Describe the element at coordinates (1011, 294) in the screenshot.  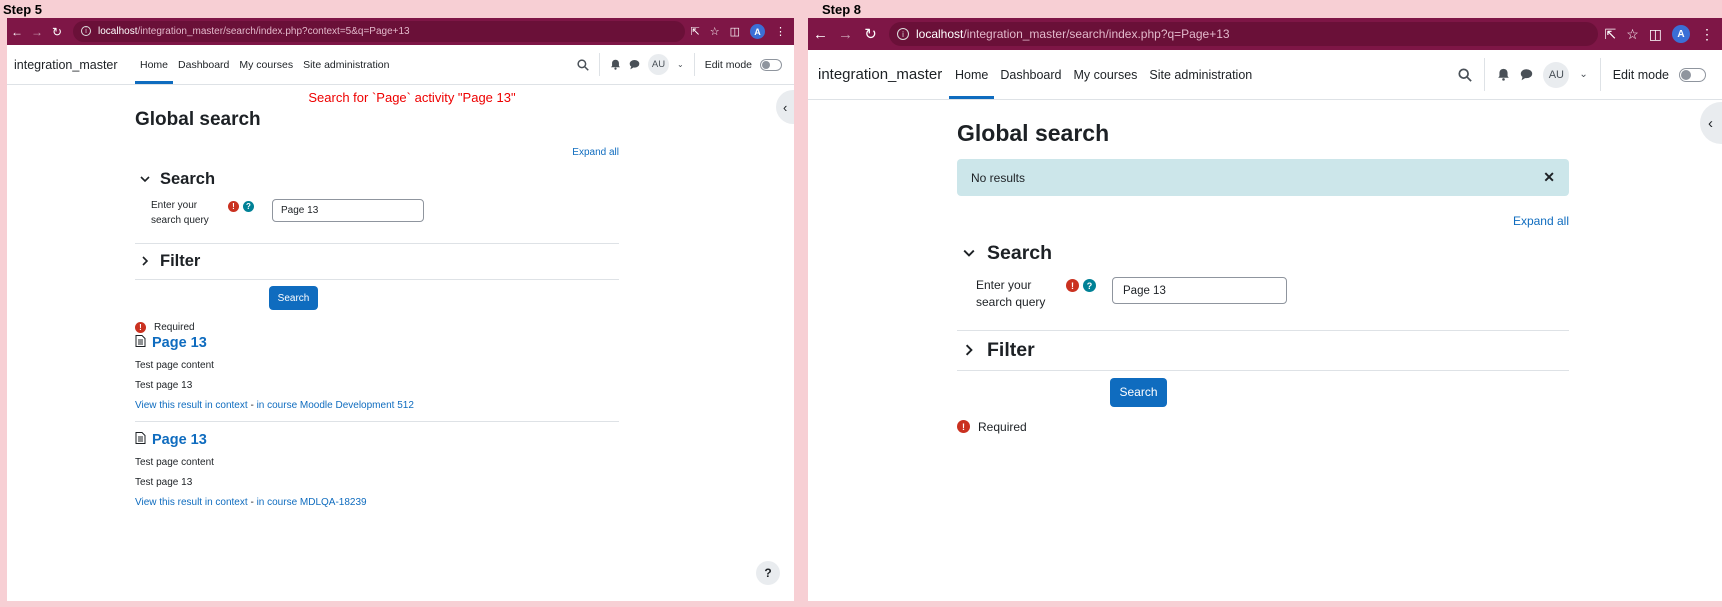
I see `query-label: Enter your search query` at that location.